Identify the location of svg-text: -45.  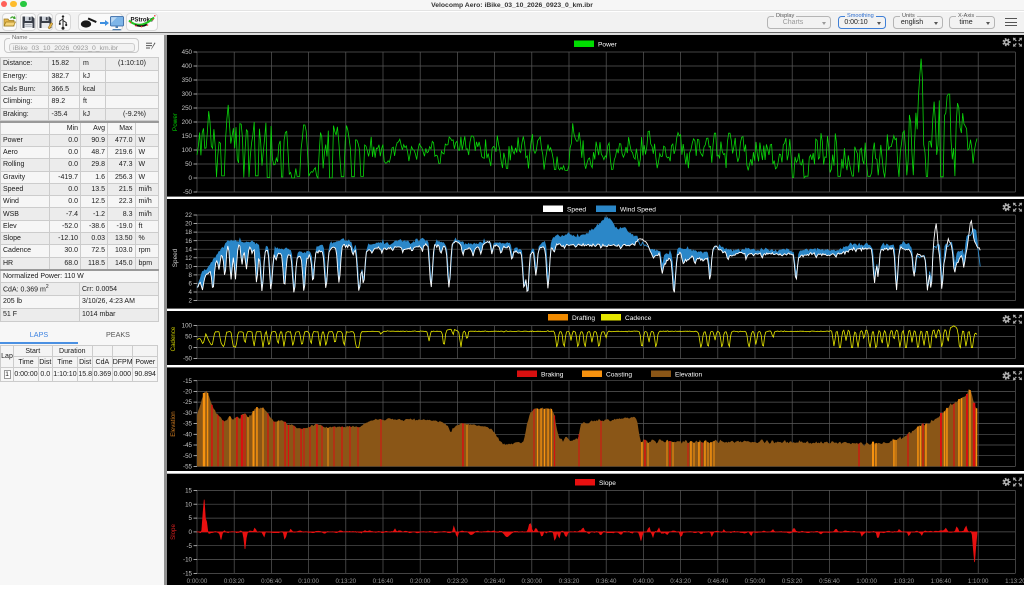
(188, 445).